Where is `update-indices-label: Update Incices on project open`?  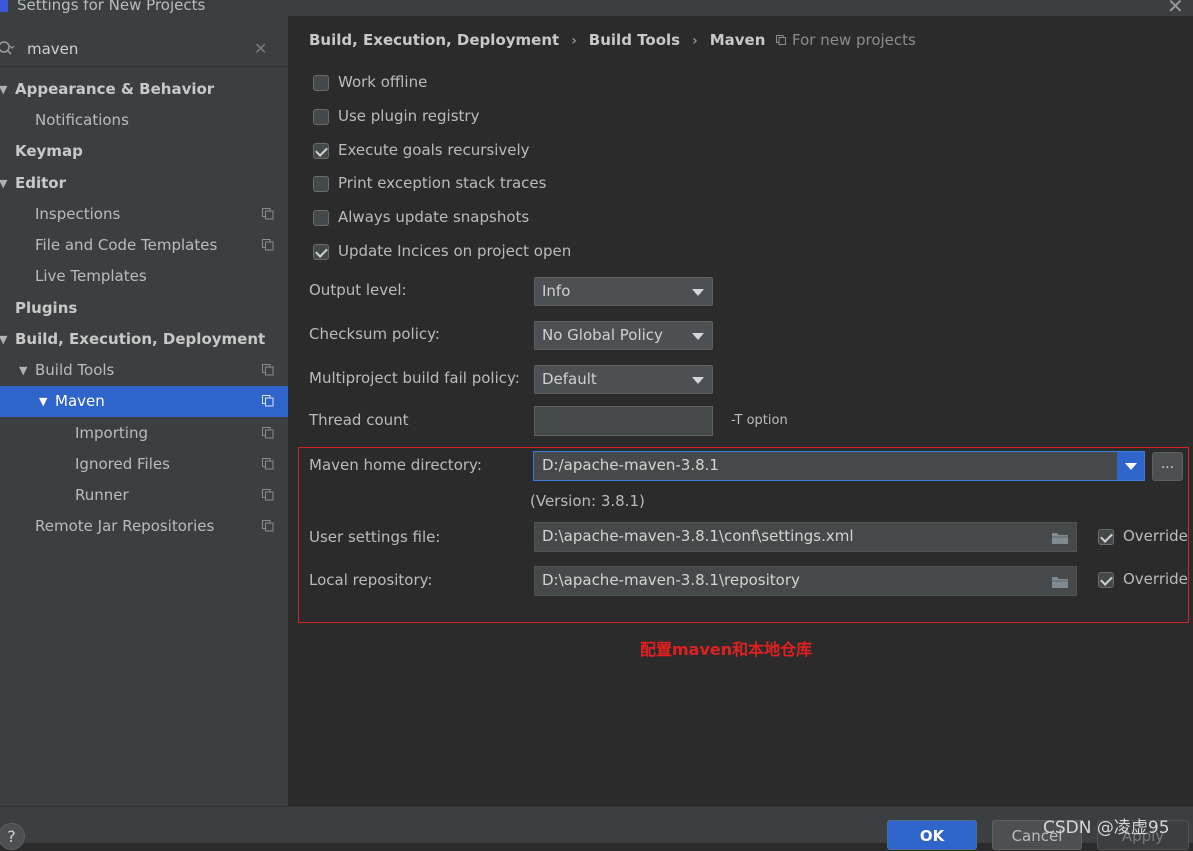
update-indices-label: Update Incices on project open is located at coordinates (455, 251).